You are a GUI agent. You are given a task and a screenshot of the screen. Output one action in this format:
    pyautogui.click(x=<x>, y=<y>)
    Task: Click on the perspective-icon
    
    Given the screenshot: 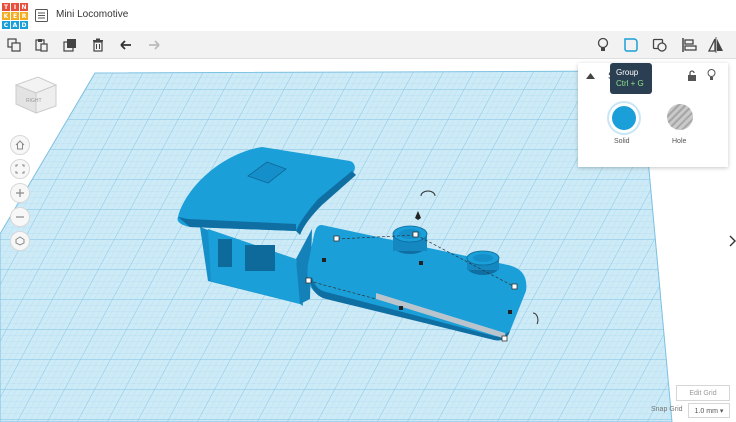 What is the action you would take?
    pyautogui.click(x=20, y=241)
    